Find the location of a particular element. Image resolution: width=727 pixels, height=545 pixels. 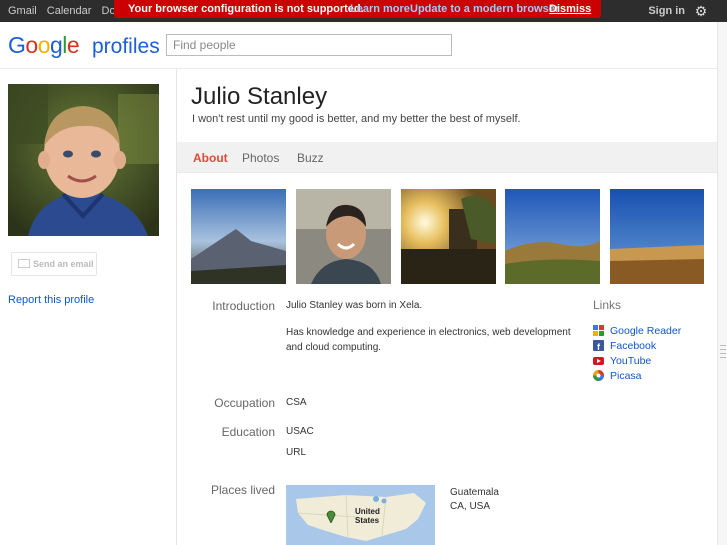

send-email-button: Send an email is located at coordinates (54, 264).